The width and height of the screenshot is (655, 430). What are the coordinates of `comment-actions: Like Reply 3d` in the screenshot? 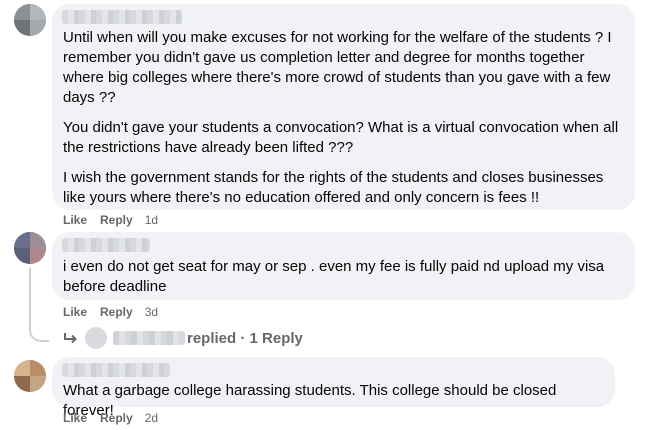 It's located at (110, 312).